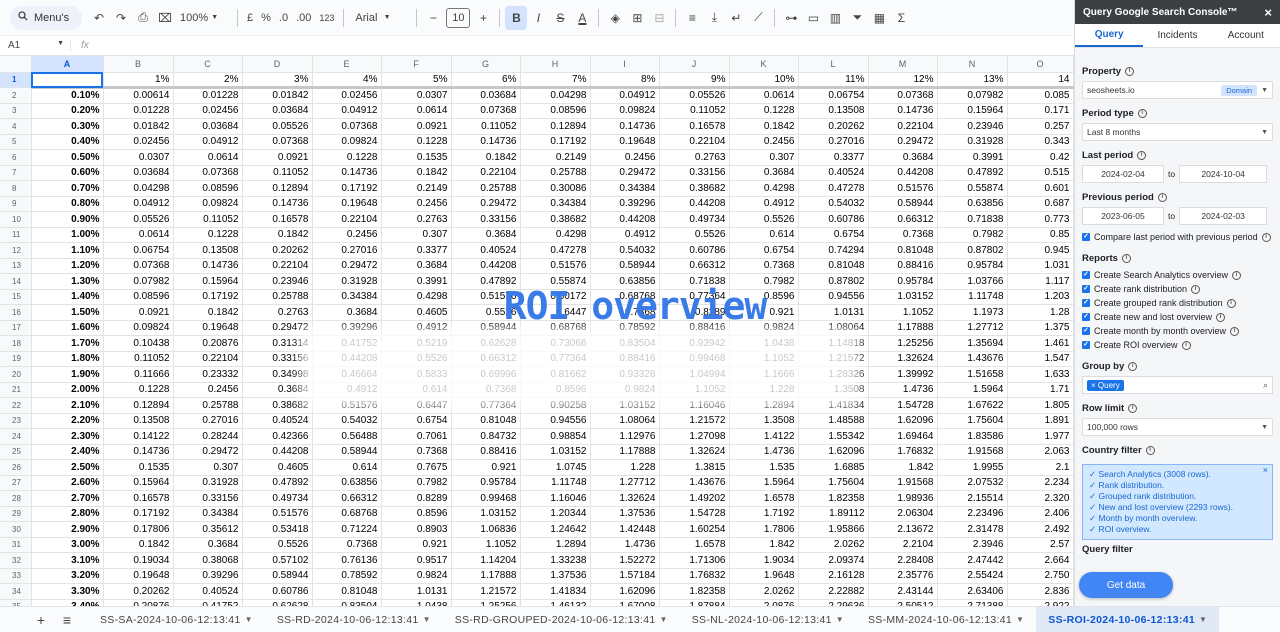 The width and height of the screenshot is (1280, 632). Describe the element at coordinates (67, 142) in the screenshot. I see `cell: 0.40%` at that location.